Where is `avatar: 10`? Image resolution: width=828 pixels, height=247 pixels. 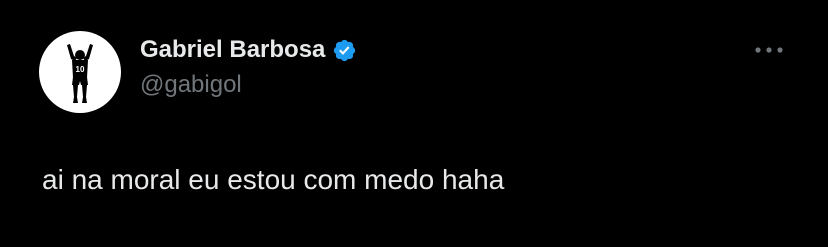 avatar: 10 is located at coordinates (80, 72).